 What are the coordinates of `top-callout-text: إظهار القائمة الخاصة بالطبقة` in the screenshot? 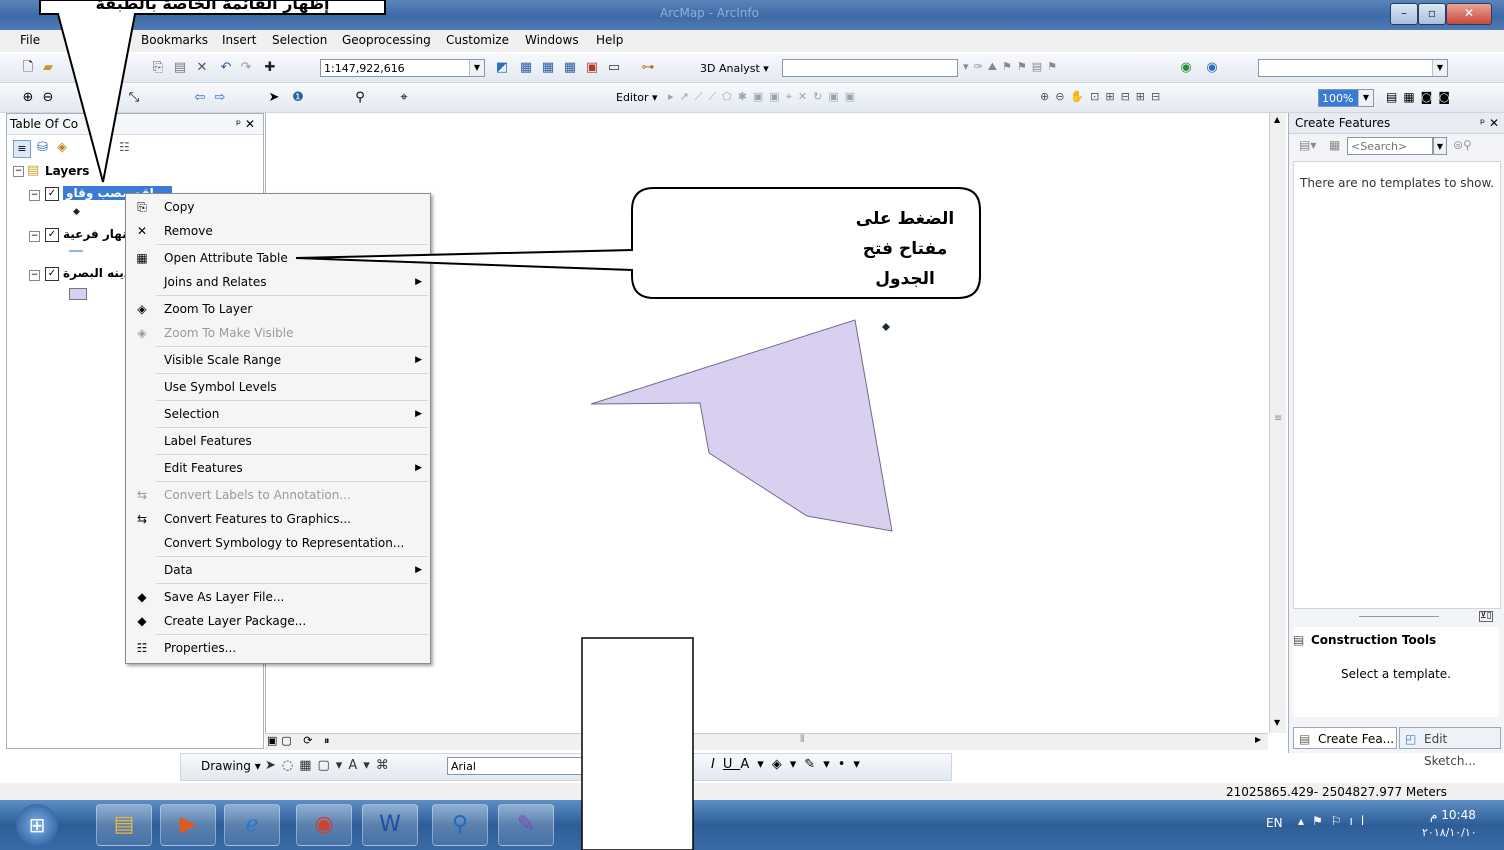 It's located at (212, 6).